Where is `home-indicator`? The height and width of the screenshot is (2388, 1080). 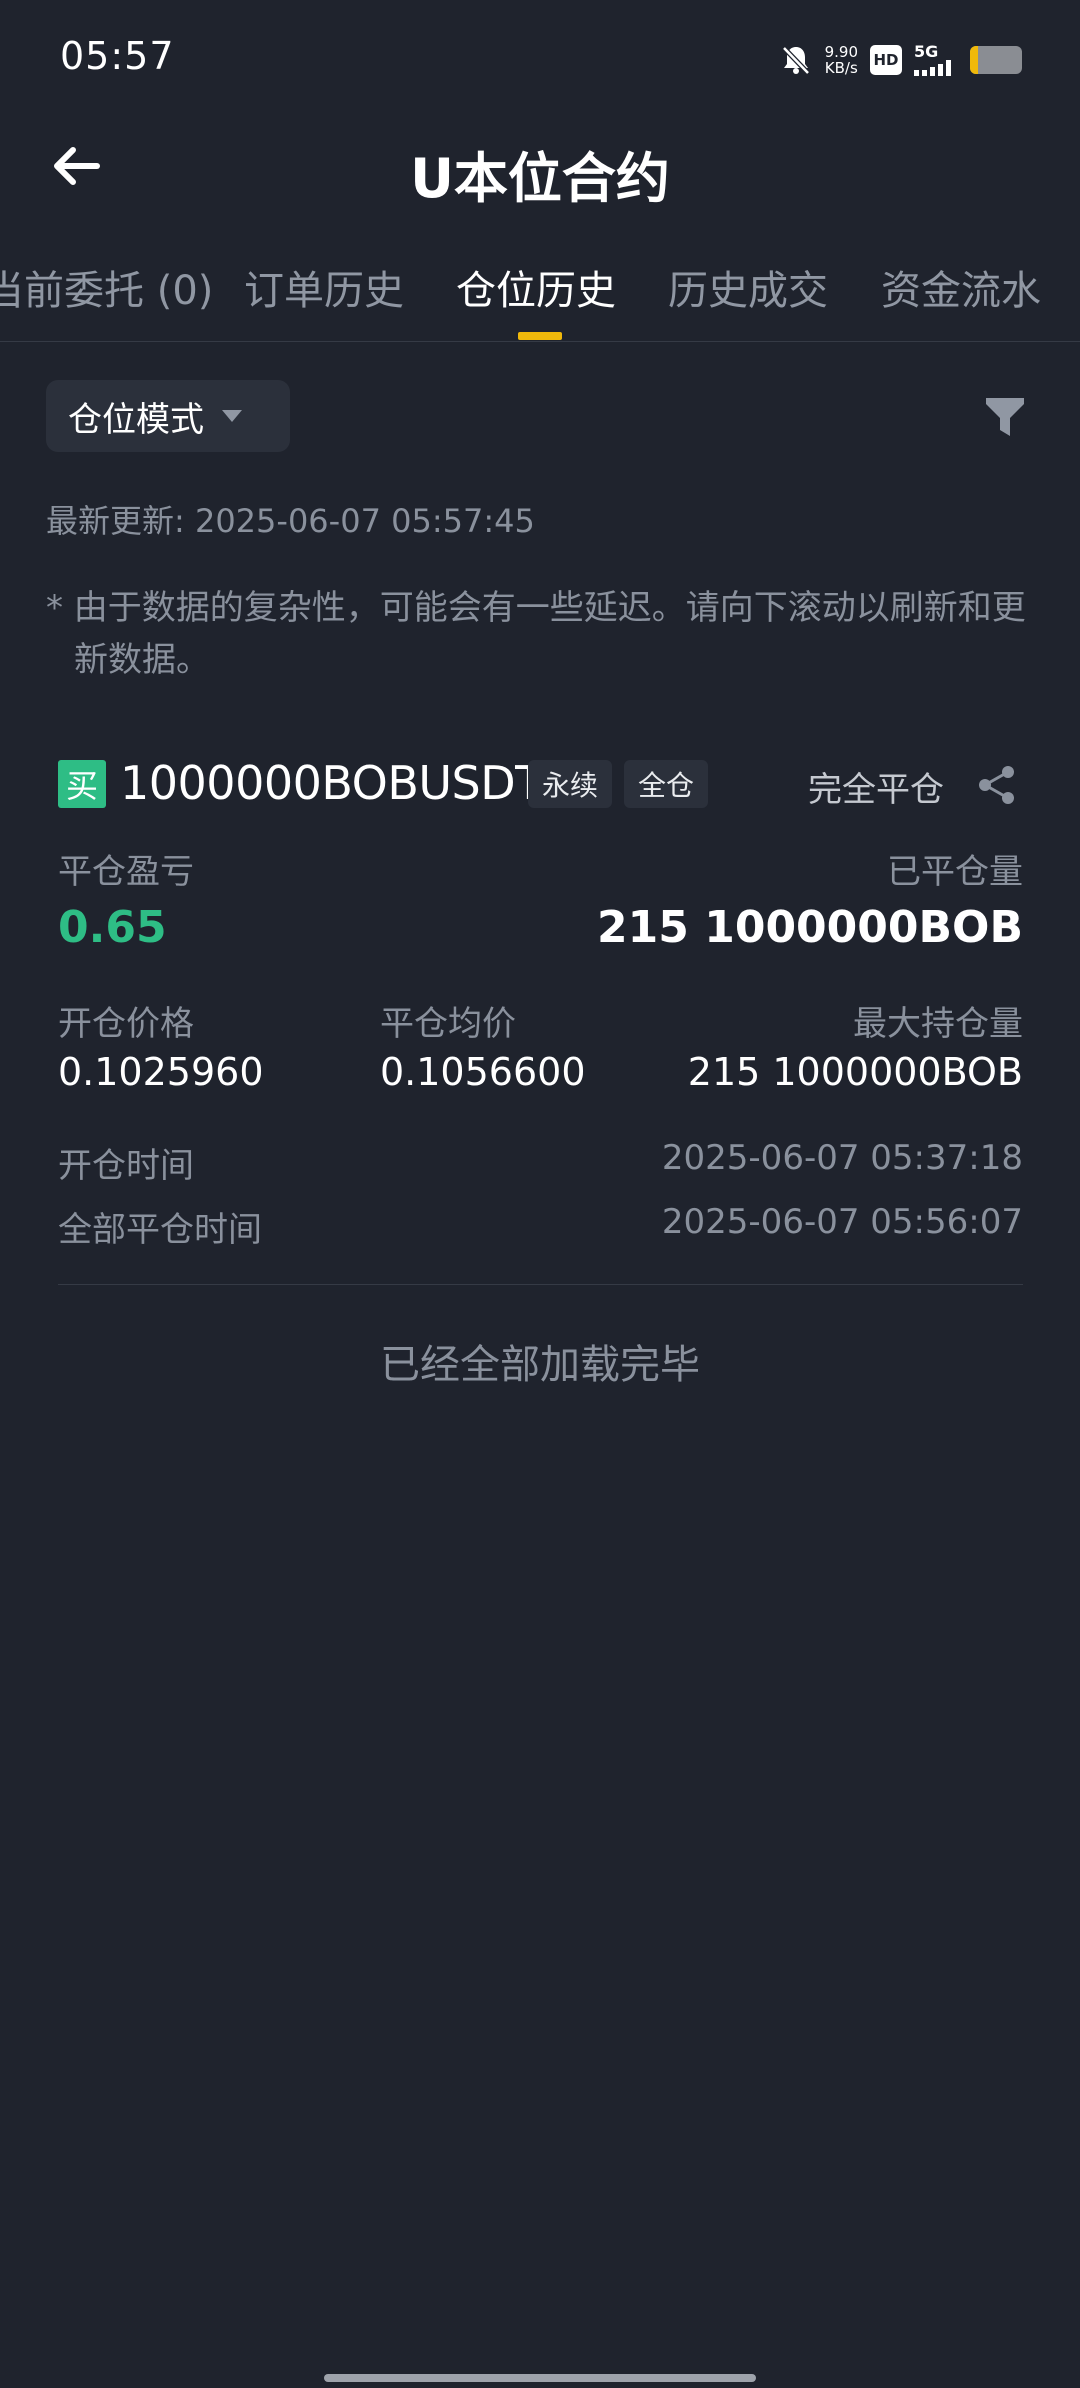 home-indicator is located at coordinates (540, 2378).